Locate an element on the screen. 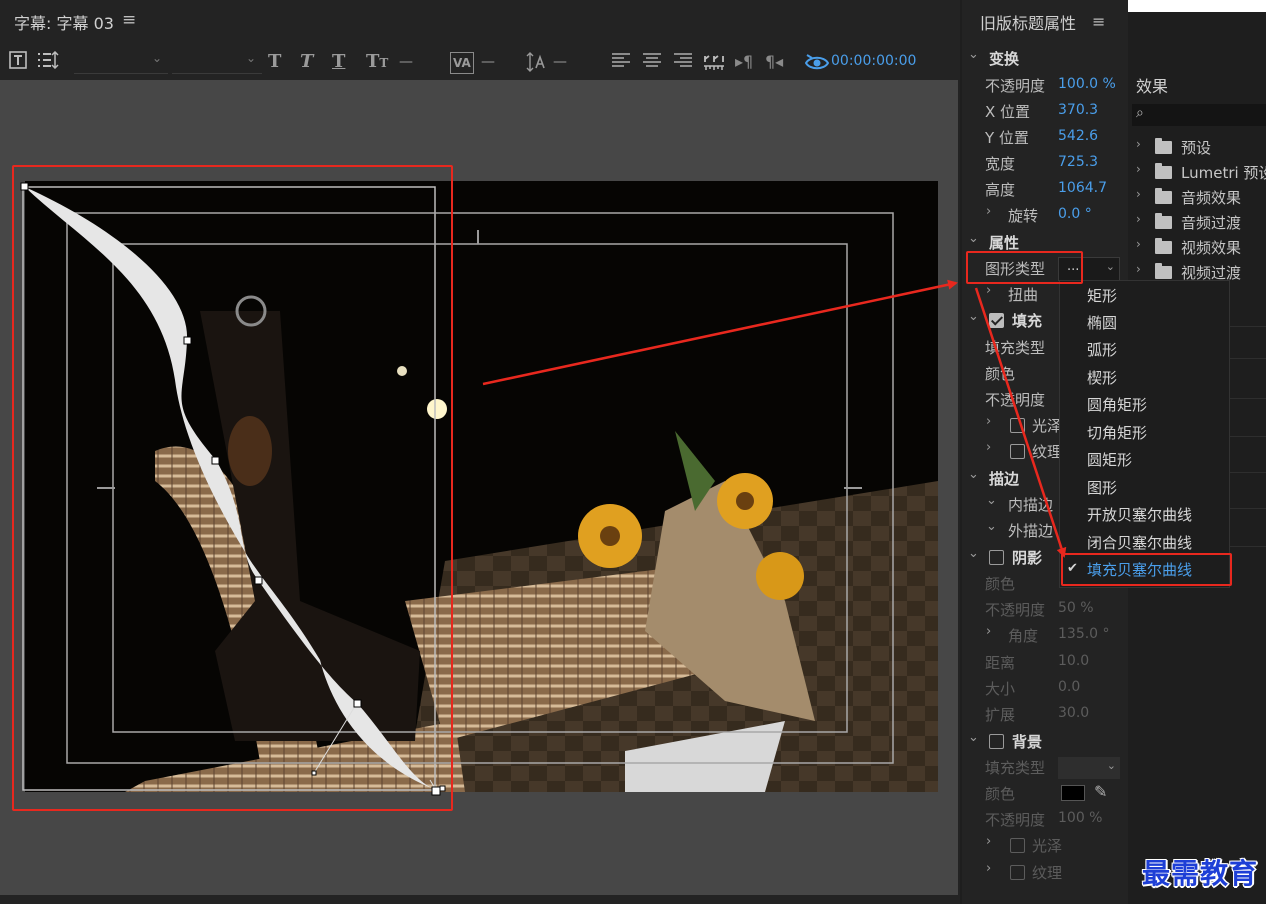 The image size is (1266, 904). background-color-row: 颜色 ✎ is located at coordinates (1046, 792).